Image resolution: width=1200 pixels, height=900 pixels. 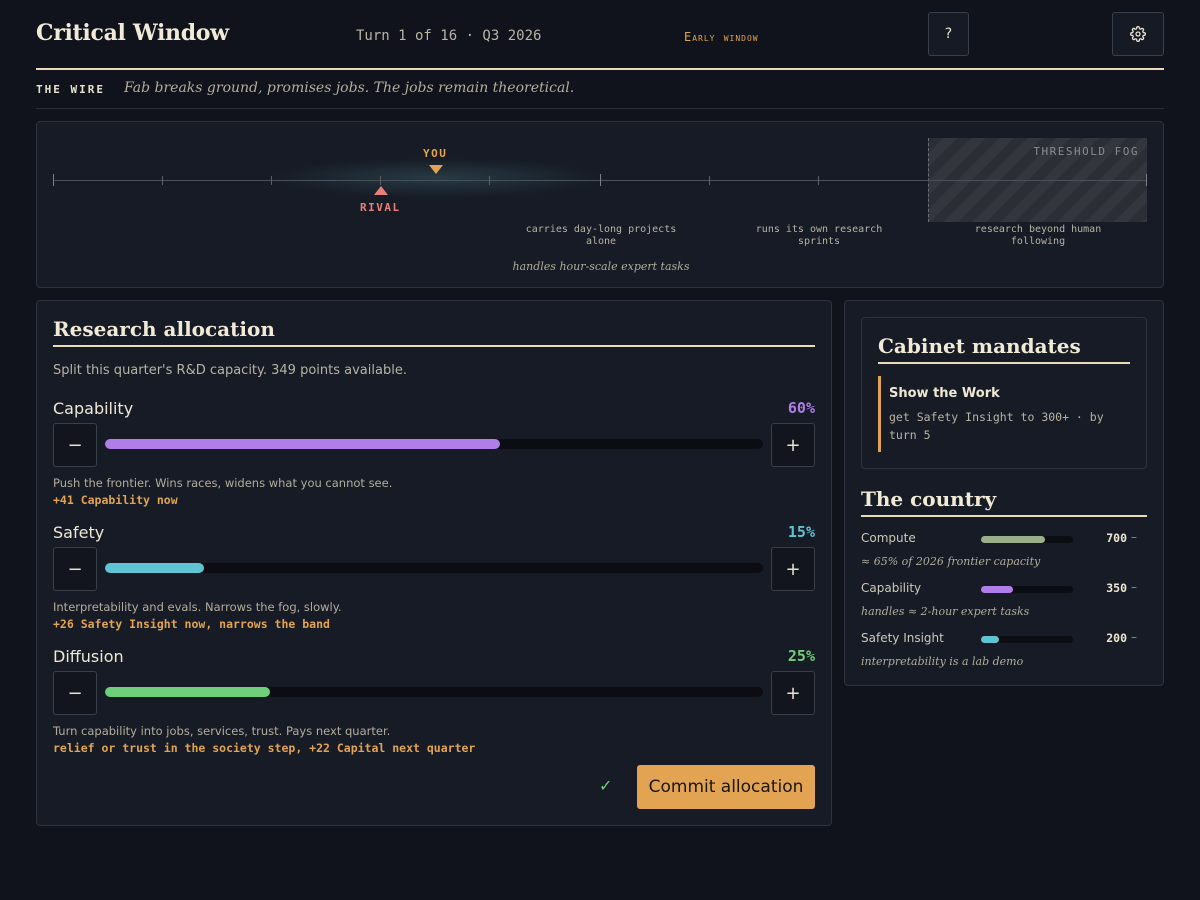 What do you see at coordinates (75, 445) in the screenshot?
I see `capability-decrease-button: −` at bounding box center [75, 445].